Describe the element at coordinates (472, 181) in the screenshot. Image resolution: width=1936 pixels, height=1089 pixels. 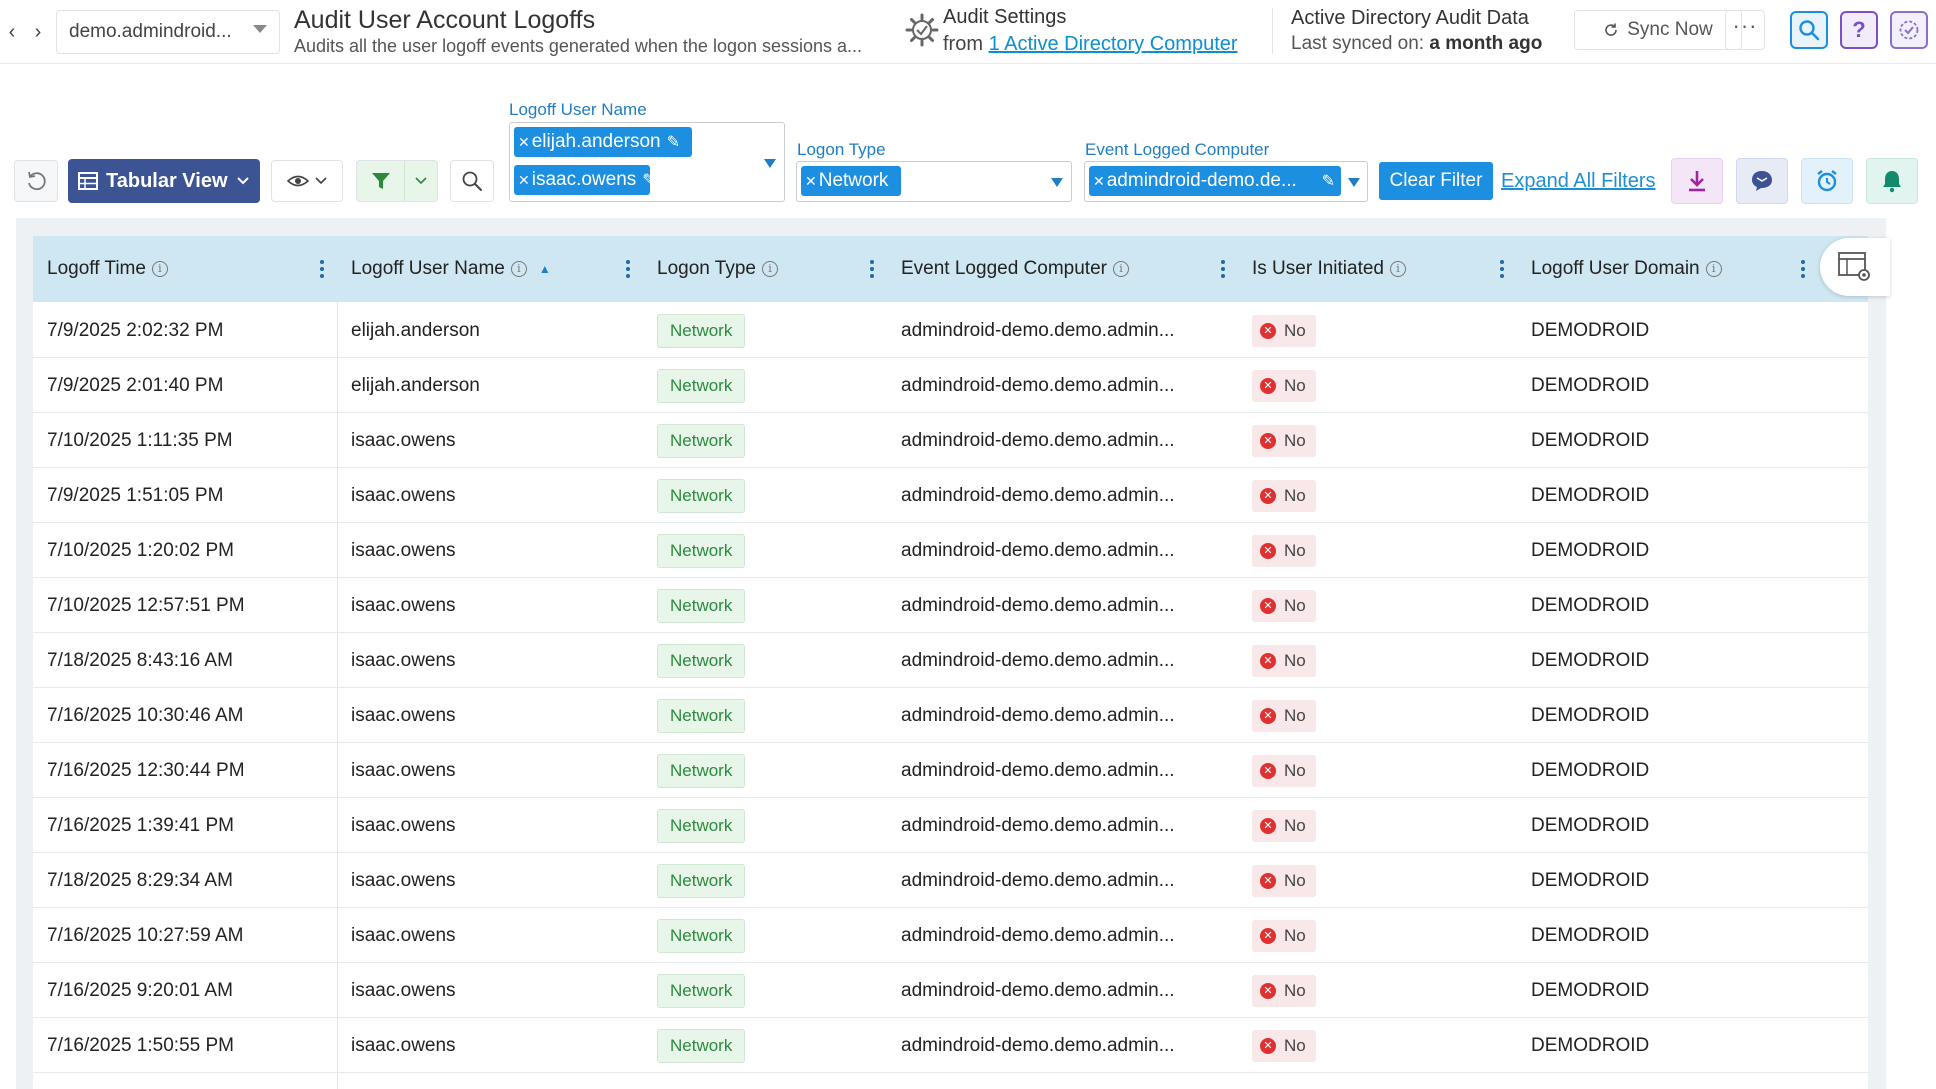
I see `table-search-button` at that location.